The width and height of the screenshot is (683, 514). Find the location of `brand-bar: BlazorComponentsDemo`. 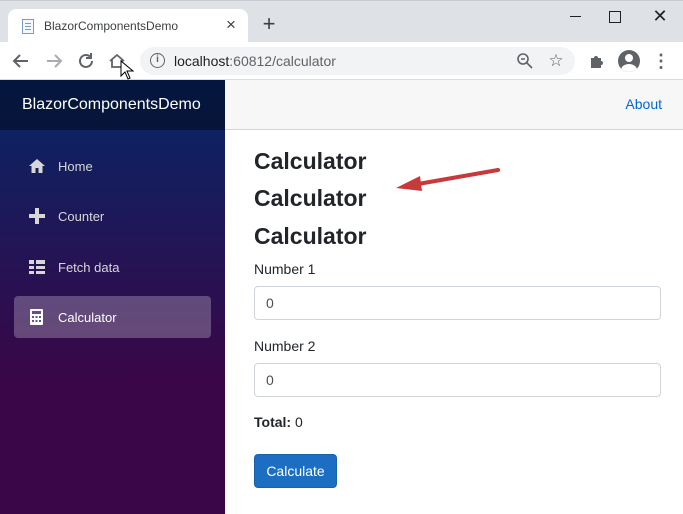

brand-bar: BlazorComponentsDemo is located at coordinates (112, 105).